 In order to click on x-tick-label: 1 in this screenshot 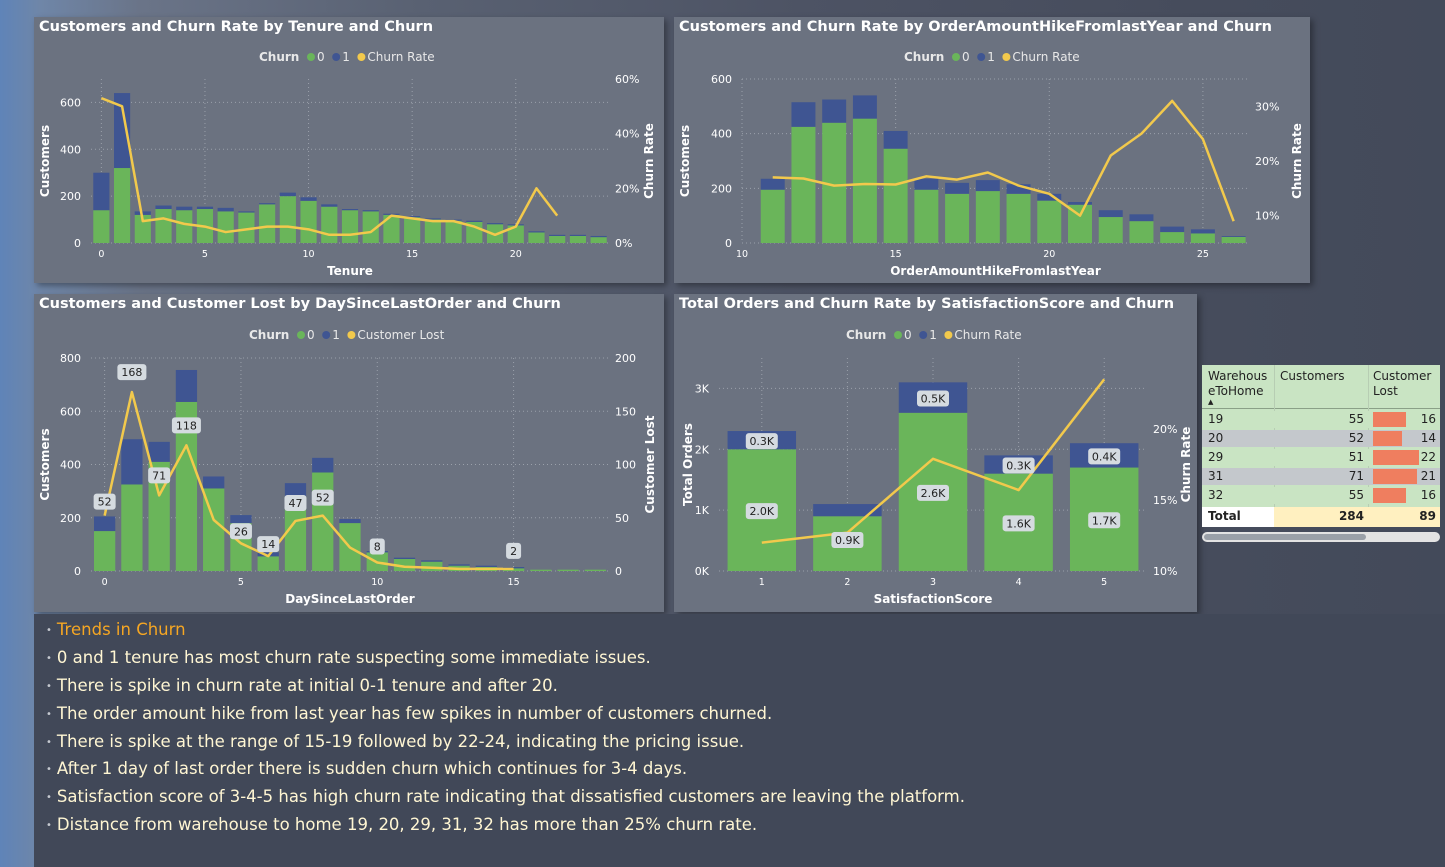, I will do `click(762, 582)`.